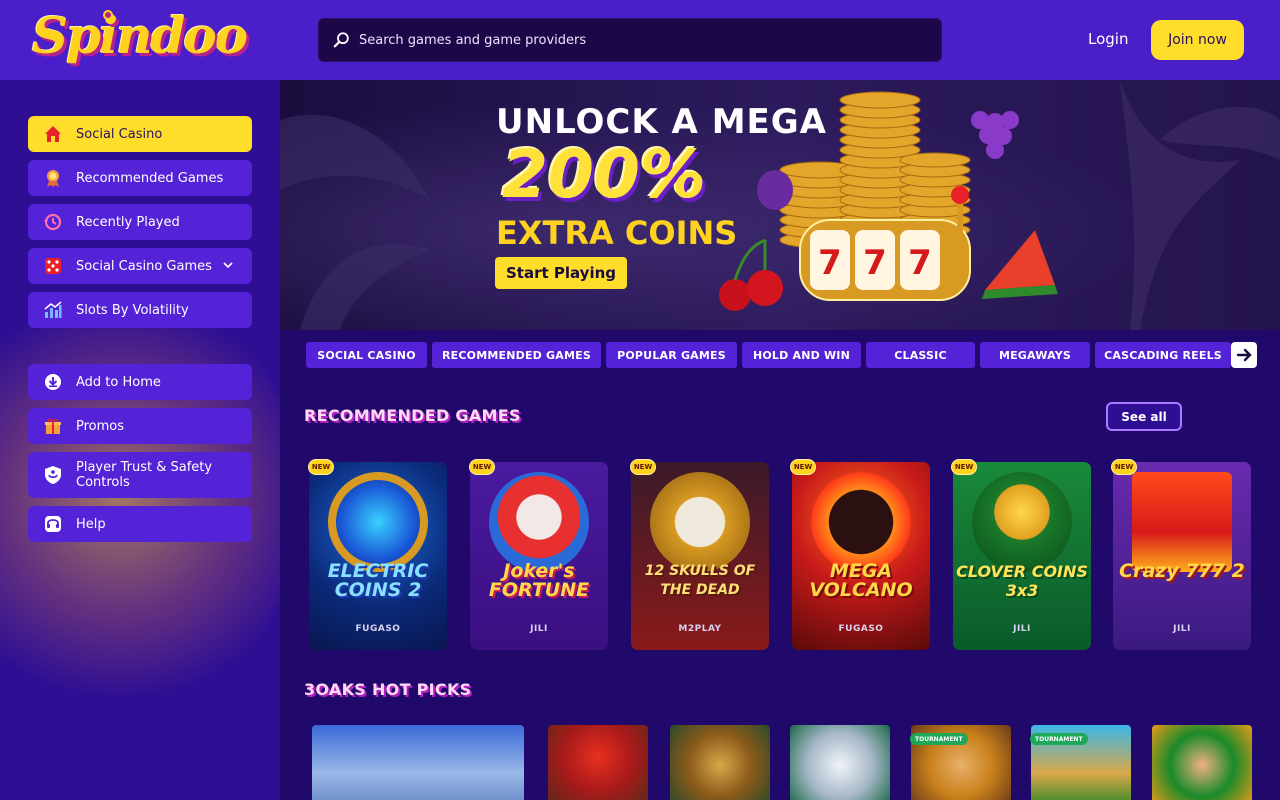 Image resolution: width=1280 pixels, height=800 pixels. Describe the element at coordinates (1197, 40) in the screenshot. I see `join-now-button: Join now` at that location.